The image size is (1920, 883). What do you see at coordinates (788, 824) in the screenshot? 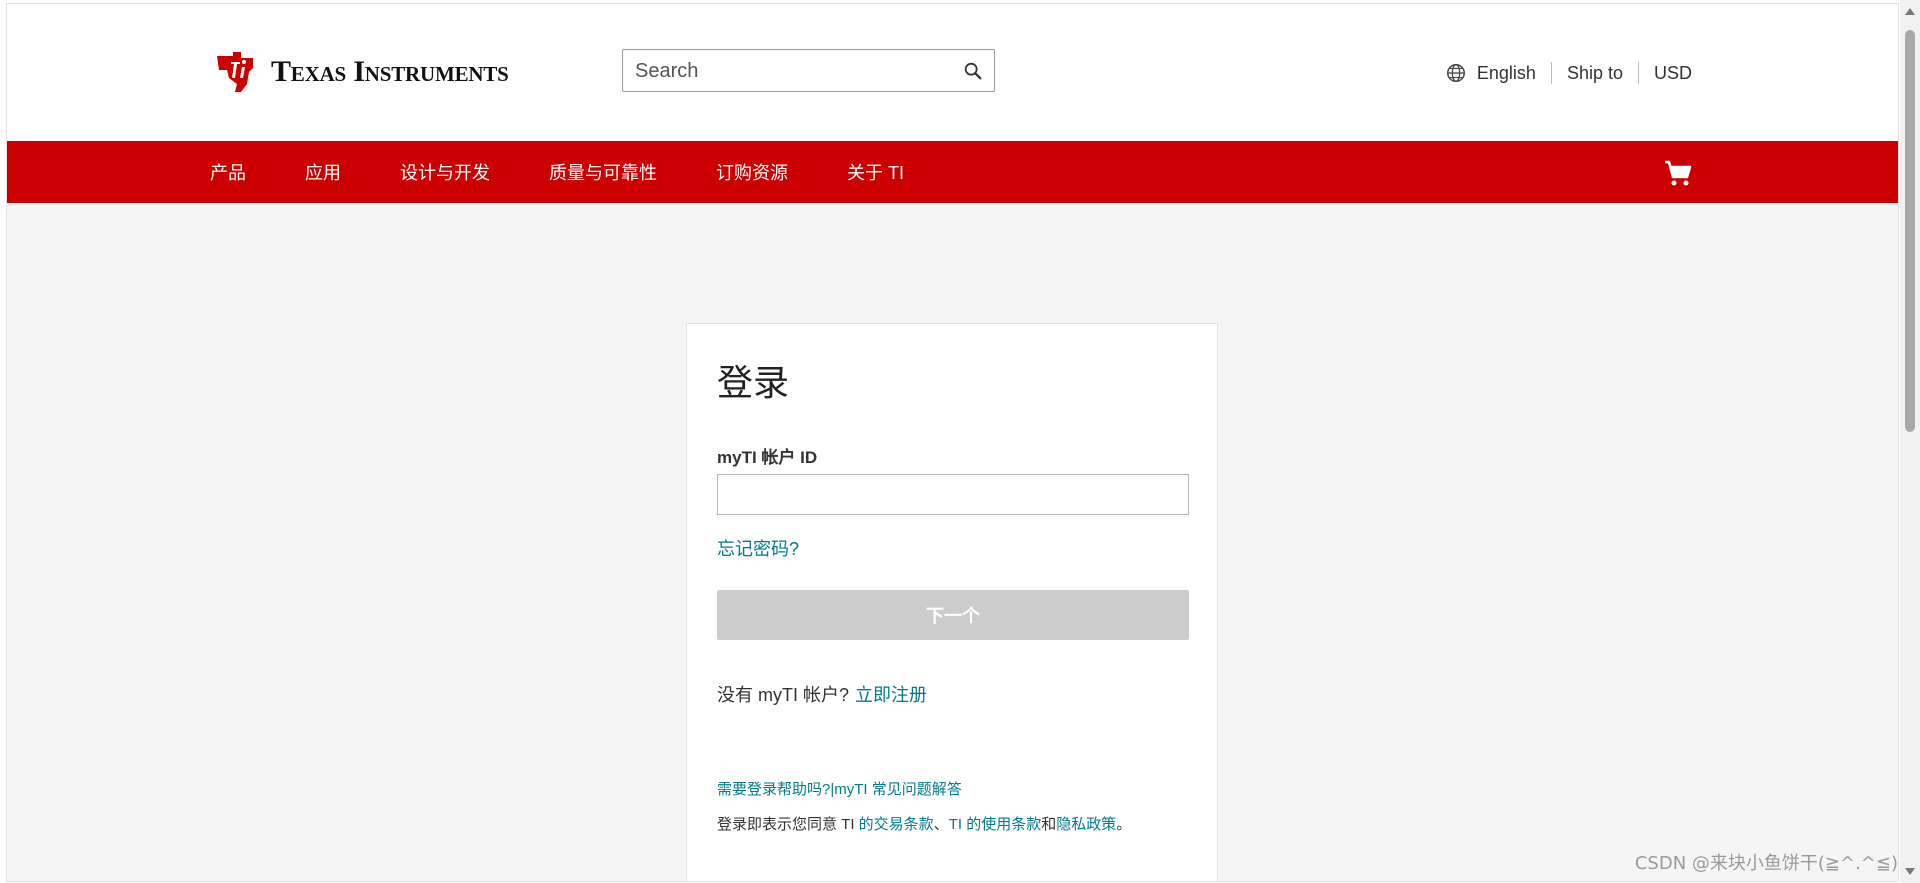
I see `terms-prefix: 登录即表示您同意 TI` at bounding box center [788, 824].